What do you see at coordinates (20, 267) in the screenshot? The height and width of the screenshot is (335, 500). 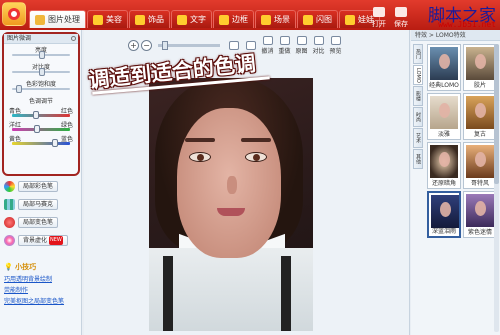 I see `tips-title: 💡 小技巧` at bounding box center [20, 267].